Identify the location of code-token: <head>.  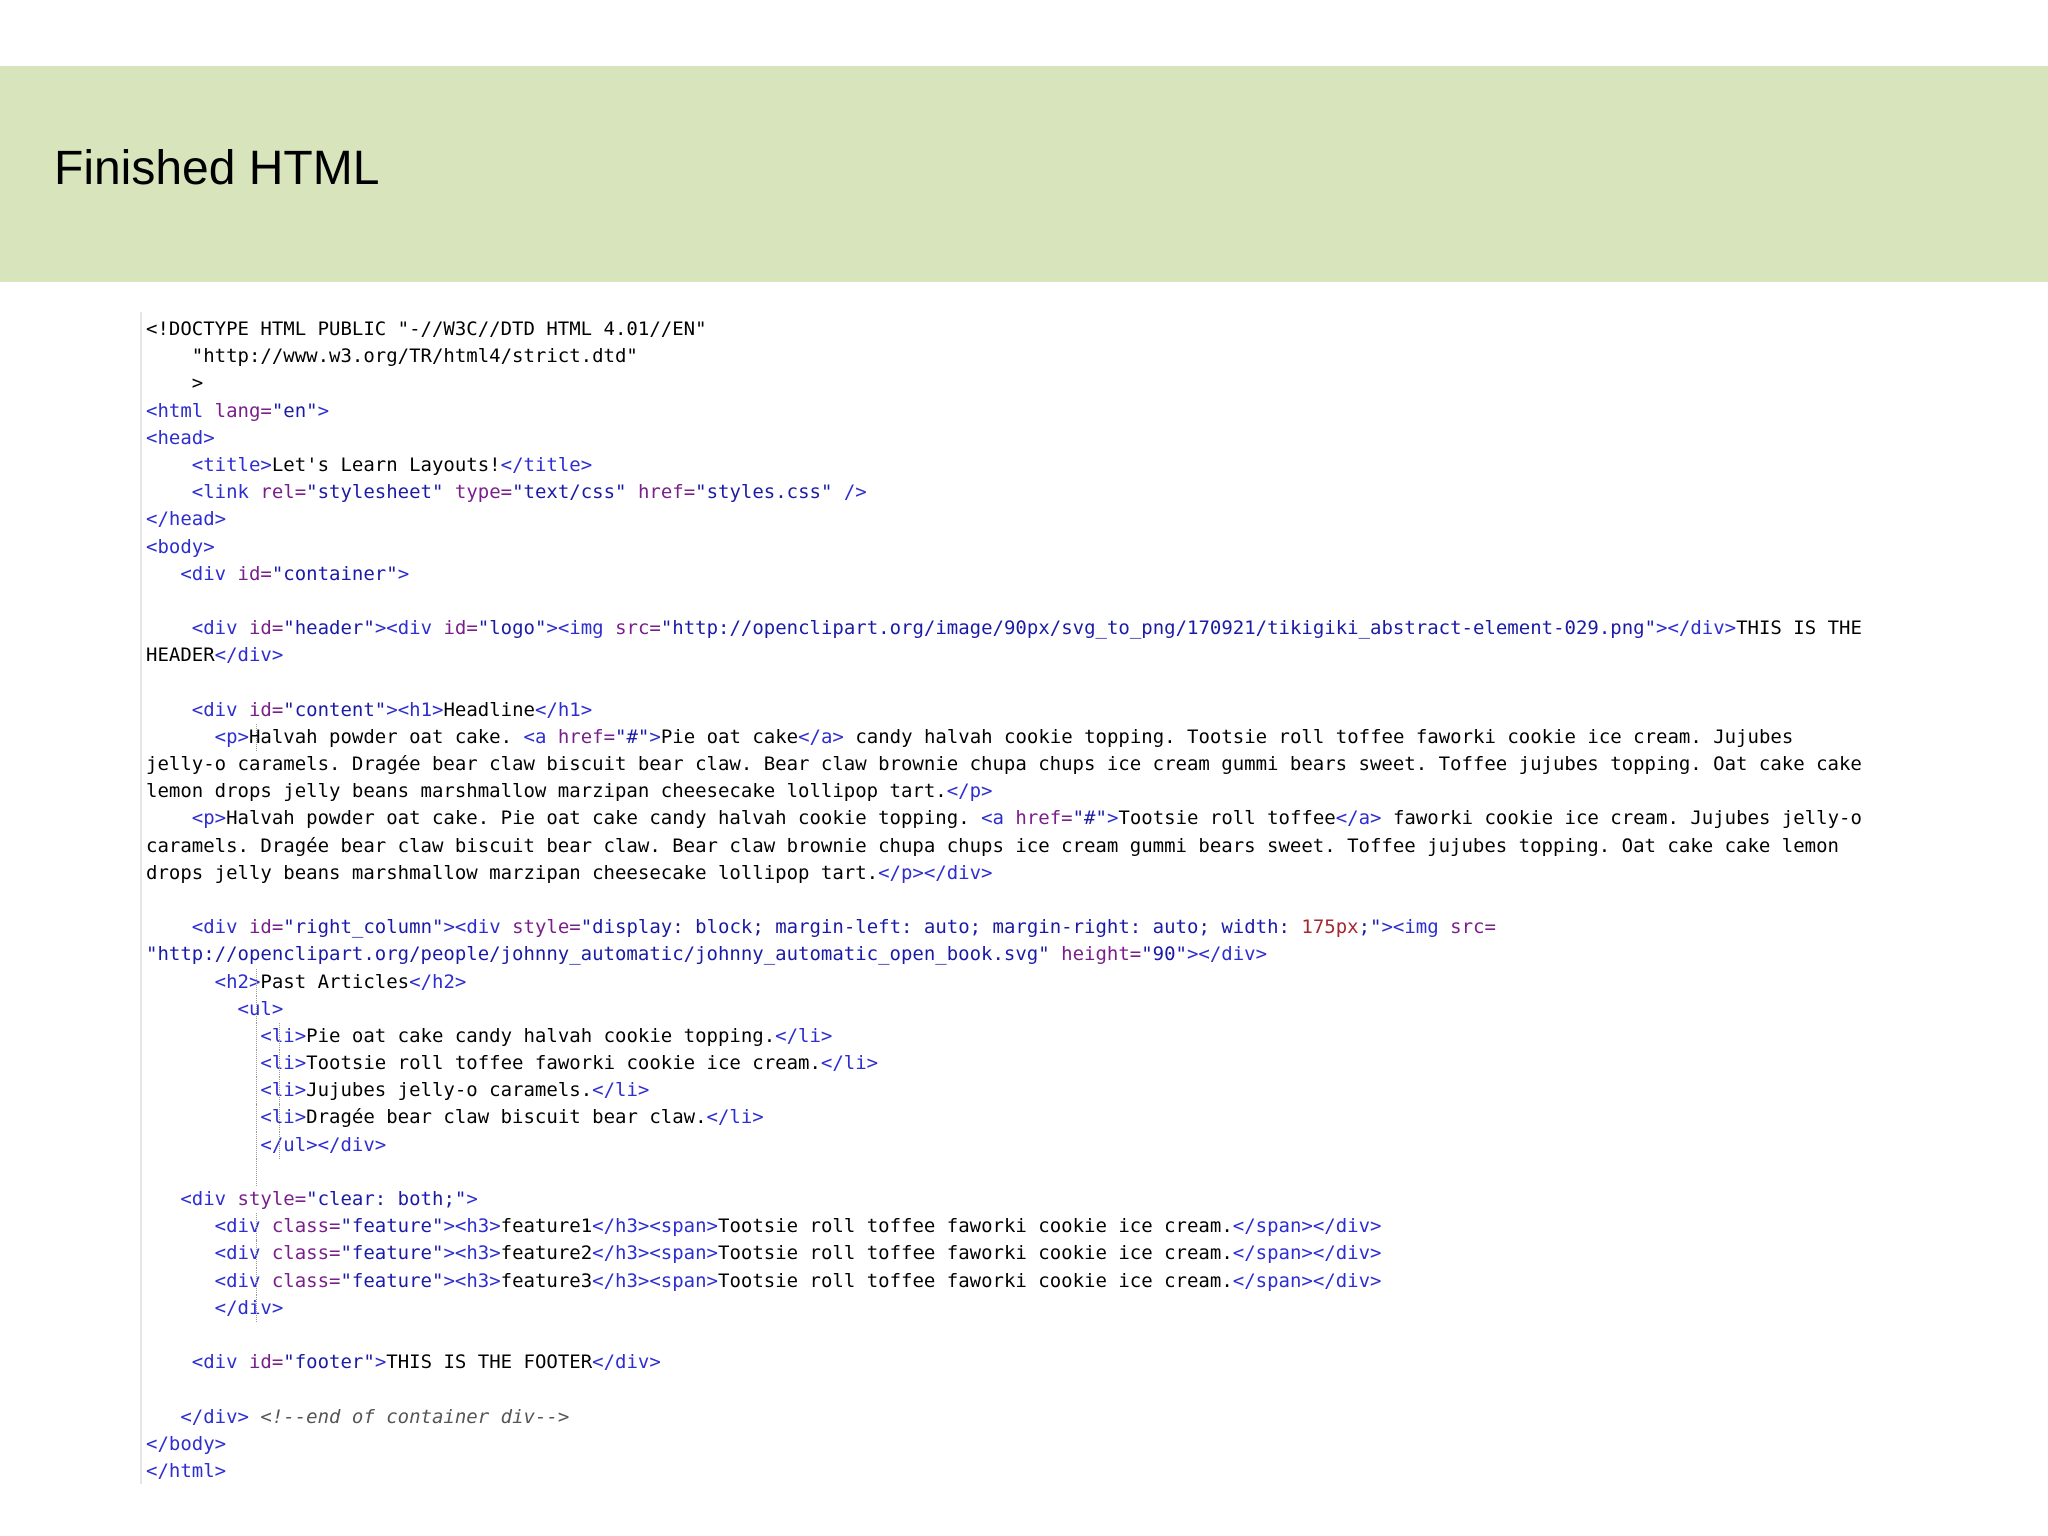
(180, 437).